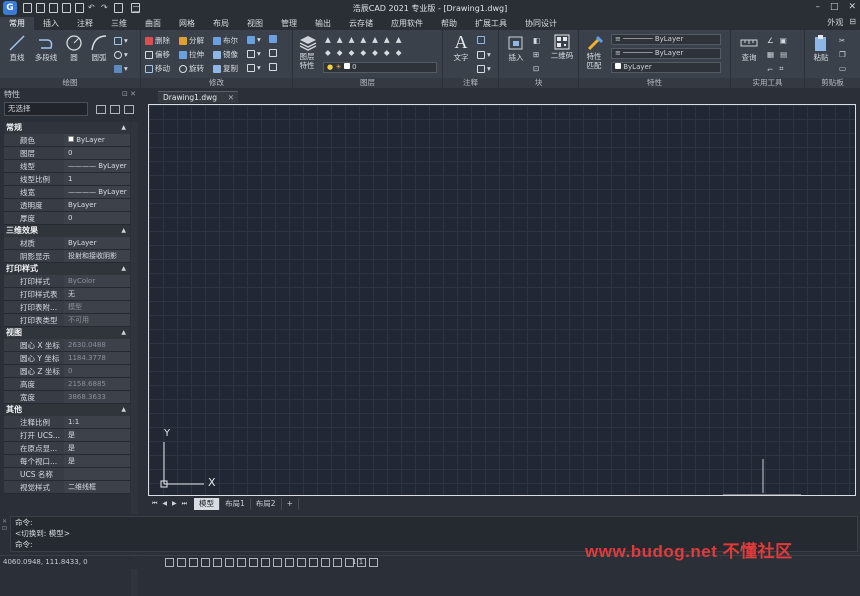 Image resolution: width=860 pixels, height=596 pixels. What do you see at coordinates (67, 231) in the screenshot?
I see `section-3d: 三维效果 ▲` at bounding box center [67, 231].